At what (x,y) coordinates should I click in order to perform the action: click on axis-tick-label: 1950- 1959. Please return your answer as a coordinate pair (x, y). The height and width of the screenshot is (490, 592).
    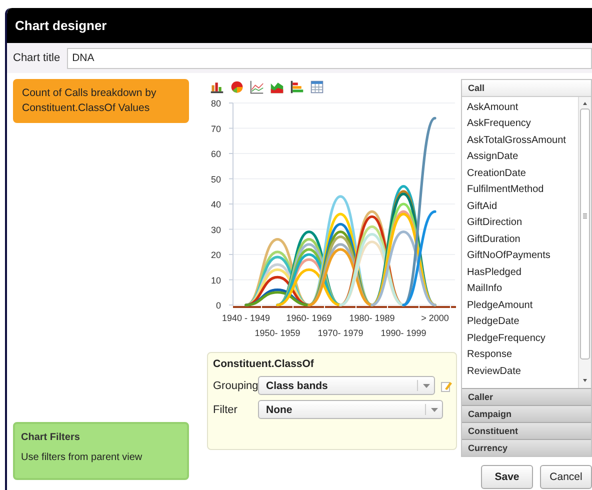
    Looking at the image, I should click on (277, 333).